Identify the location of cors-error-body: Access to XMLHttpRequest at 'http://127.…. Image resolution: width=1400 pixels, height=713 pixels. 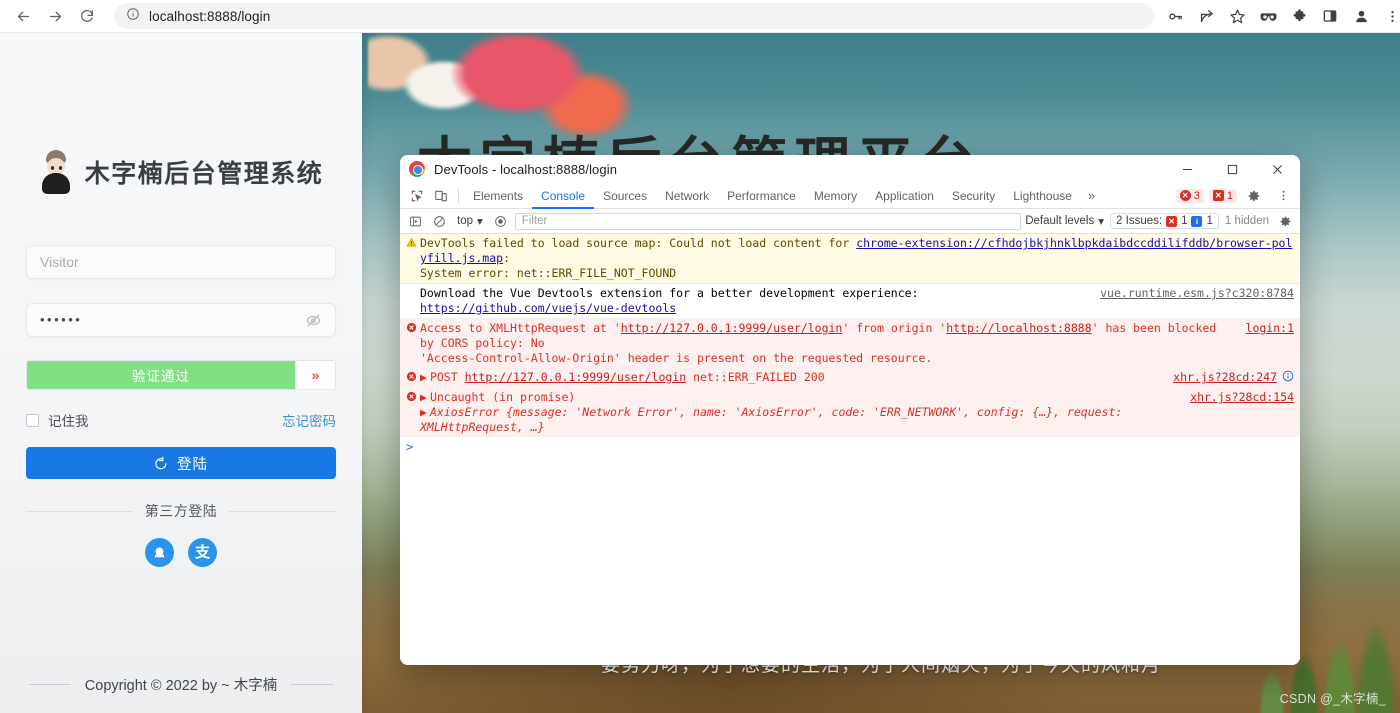
(828, 343).